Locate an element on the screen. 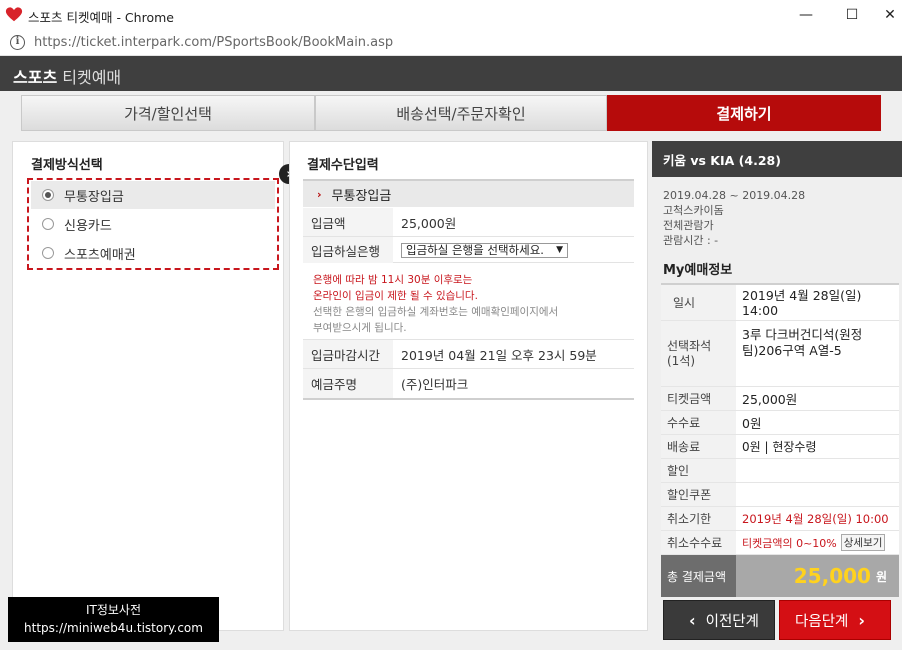 The height and width of the screenshot is (650, 902). cancel-fee-label: 취소수수료 is located at coordinates (698, 542).